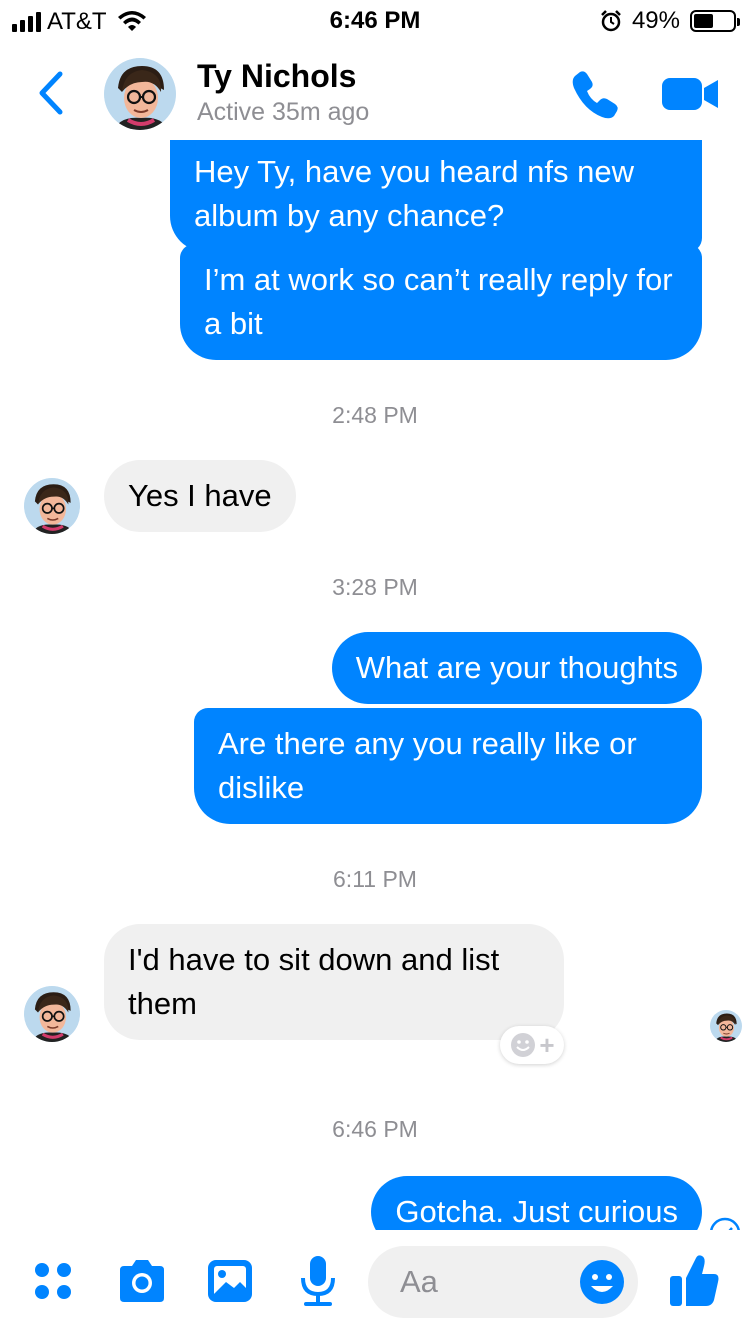  I want to click on apps-icon, so click(54, 1282).